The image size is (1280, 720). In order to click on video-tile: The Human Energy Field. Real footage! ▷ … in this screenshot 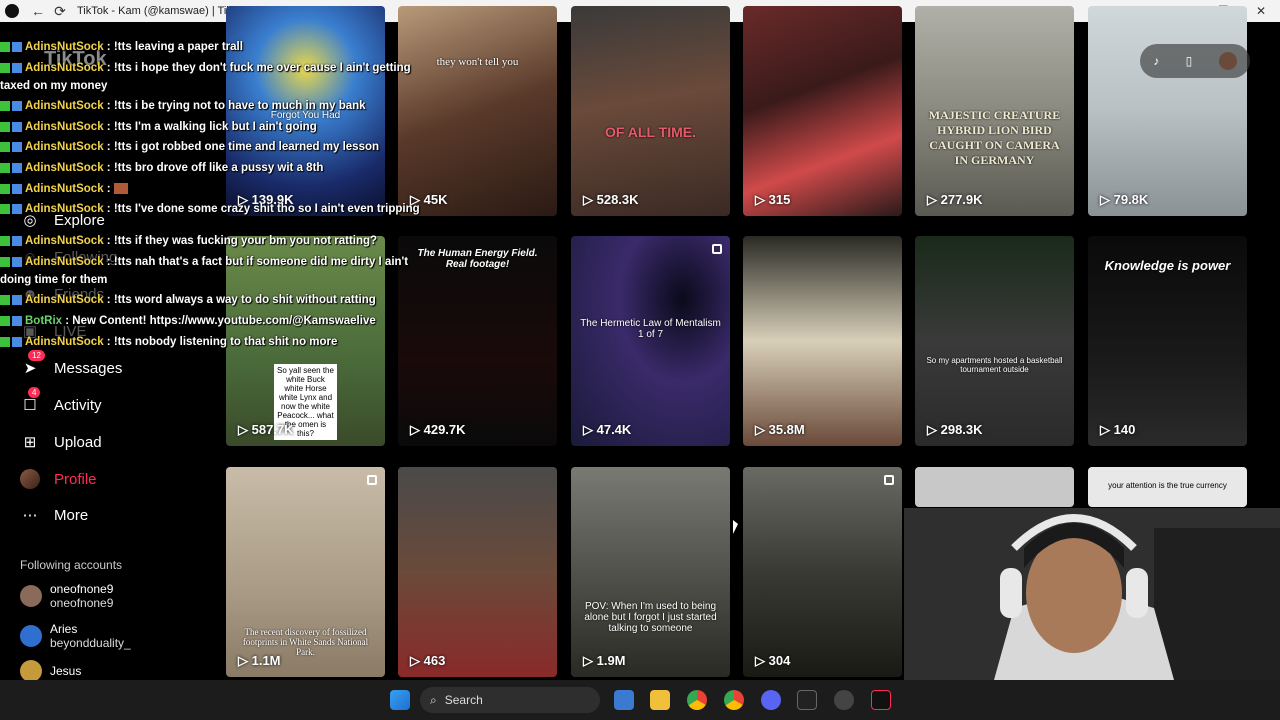, I will do `click(477, 341)`.